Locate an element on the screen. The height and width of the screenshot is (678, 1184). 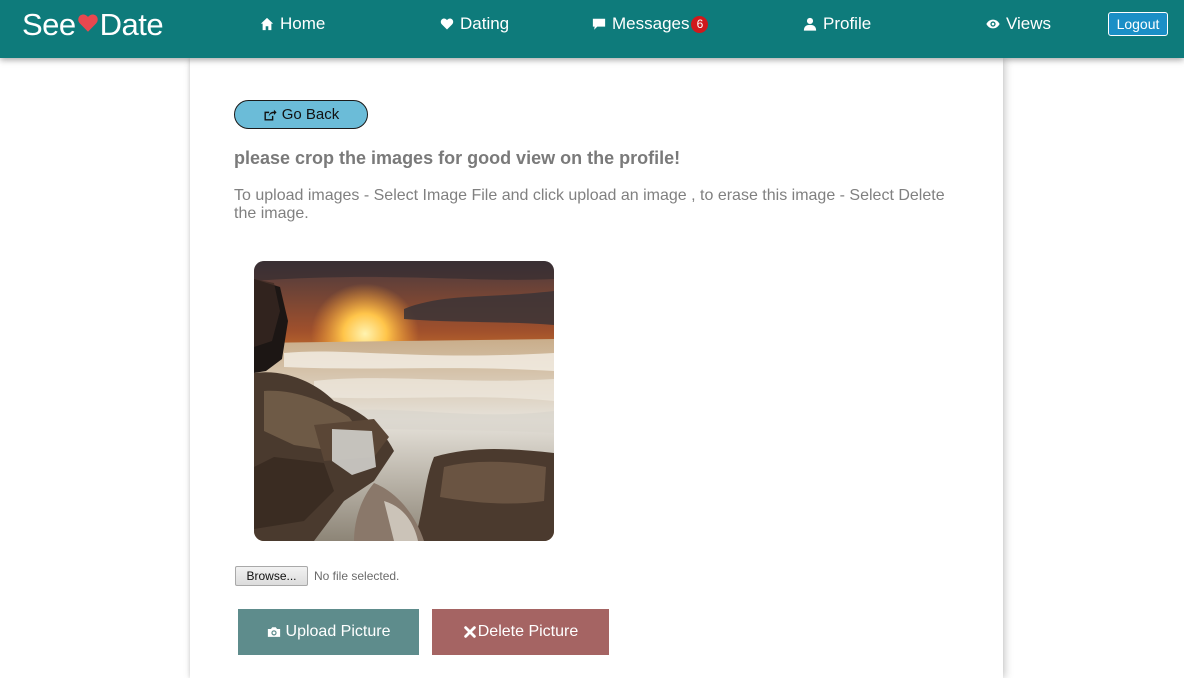
file-status-text: No file selected. is located at coordinates (357, 576).